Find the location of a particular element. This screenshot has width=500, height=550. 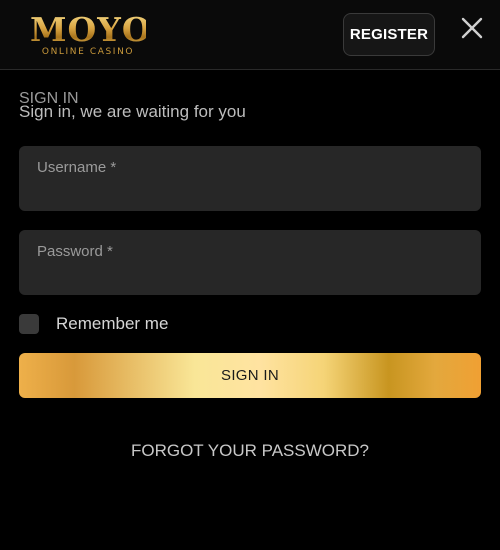

moyo-casino-logo: MOYO ONLINE CASINO is located at coordinates (91, 35).